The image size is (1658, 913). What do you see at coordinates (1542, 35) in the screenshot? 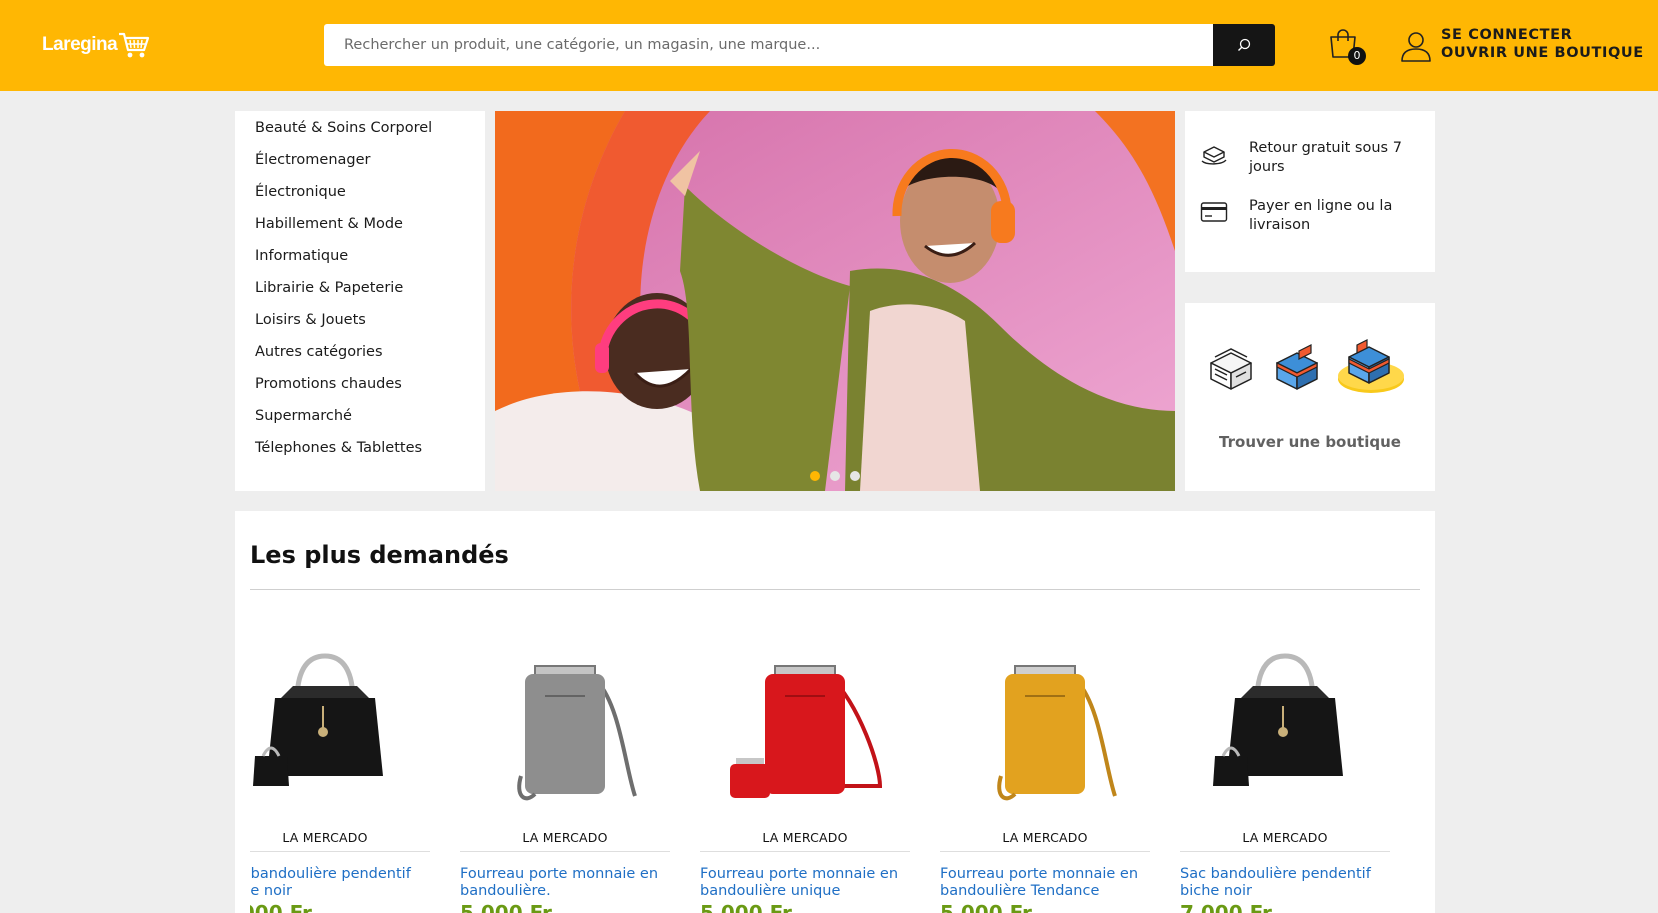
I see `login-link: SE CONNECTER` at bounding box center [1542, 35].